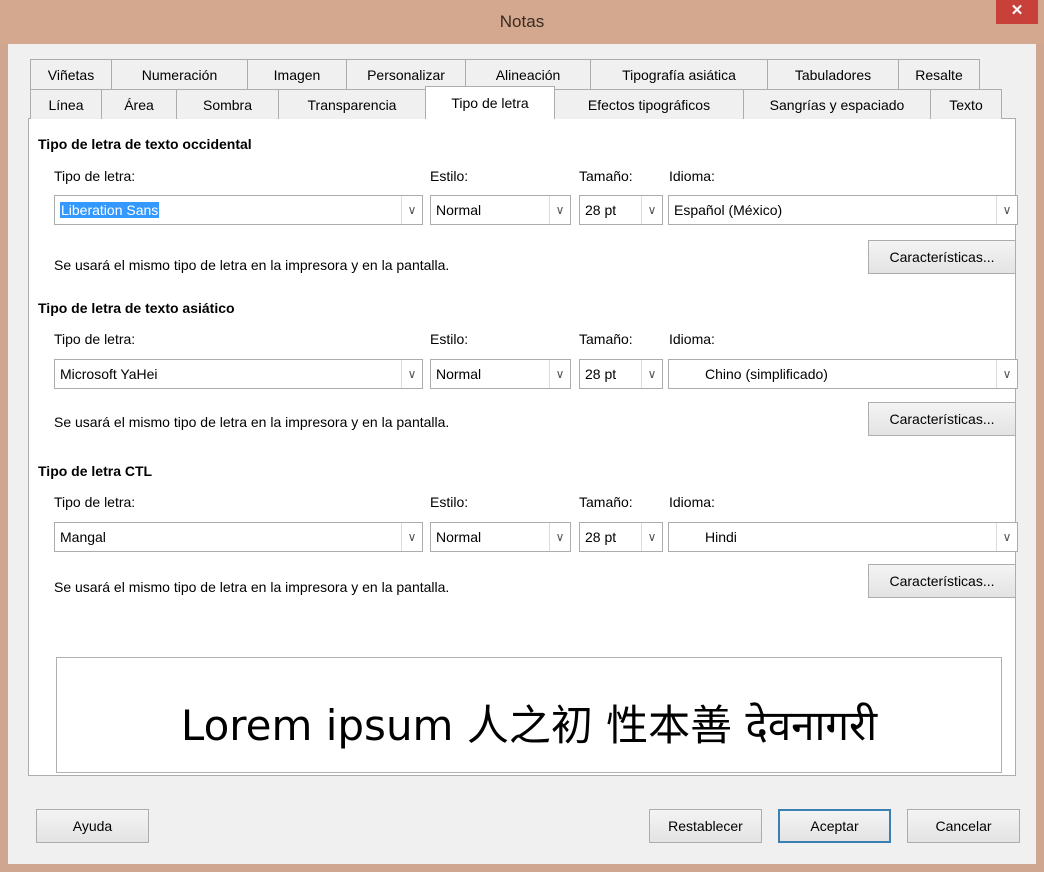  I want to click on ctl-size-label: Tamaño:, so click(606, 502).